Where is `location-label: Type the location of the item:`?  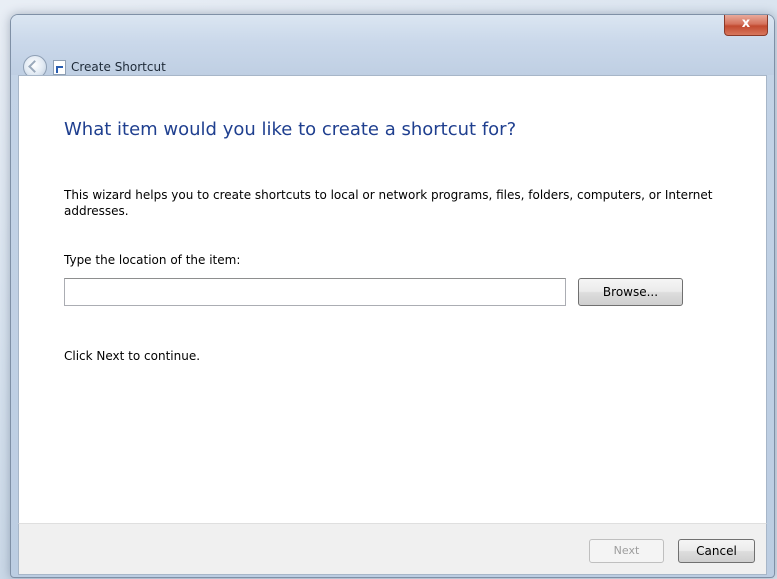 location-label: Type the location of the item: is located at coordinates (152, 260).